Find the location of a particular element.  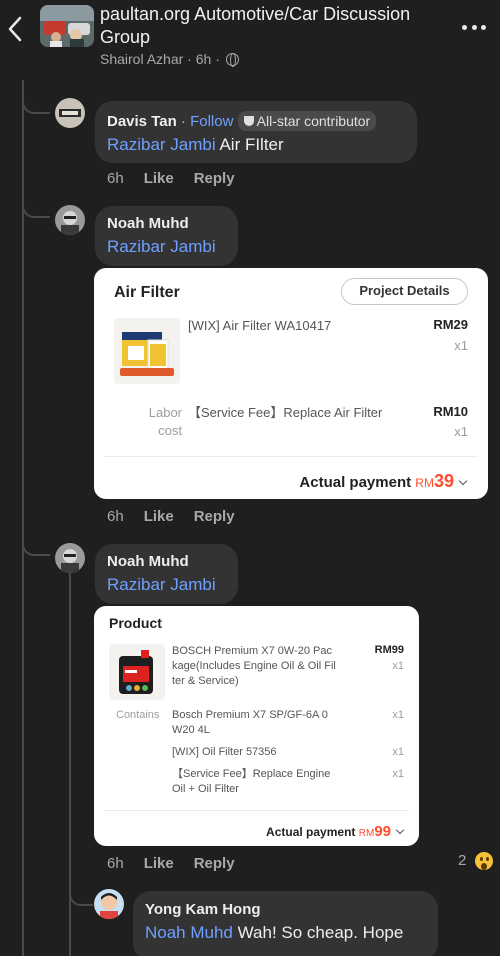

wow-reaction-icon is located at coordinates (484, 861).